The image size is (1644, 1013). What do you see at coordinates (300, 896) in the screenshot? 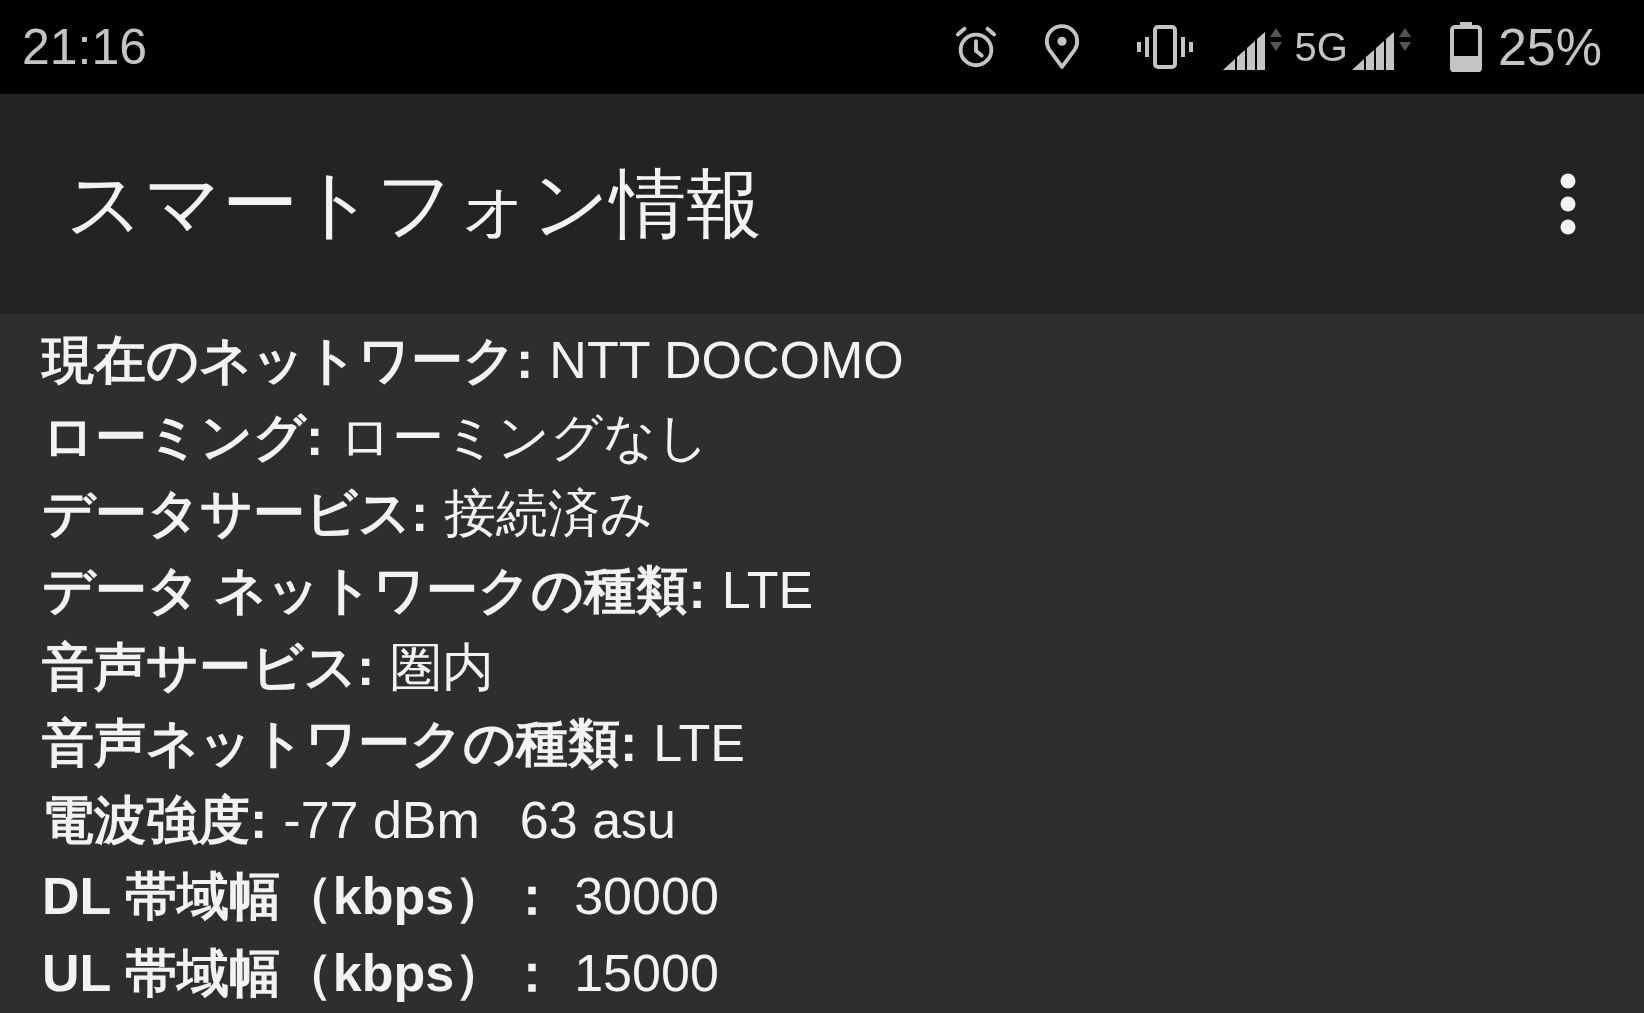
I see `info-label: DL 帯域幅（kbps）：` at bounding box center [300, 896].